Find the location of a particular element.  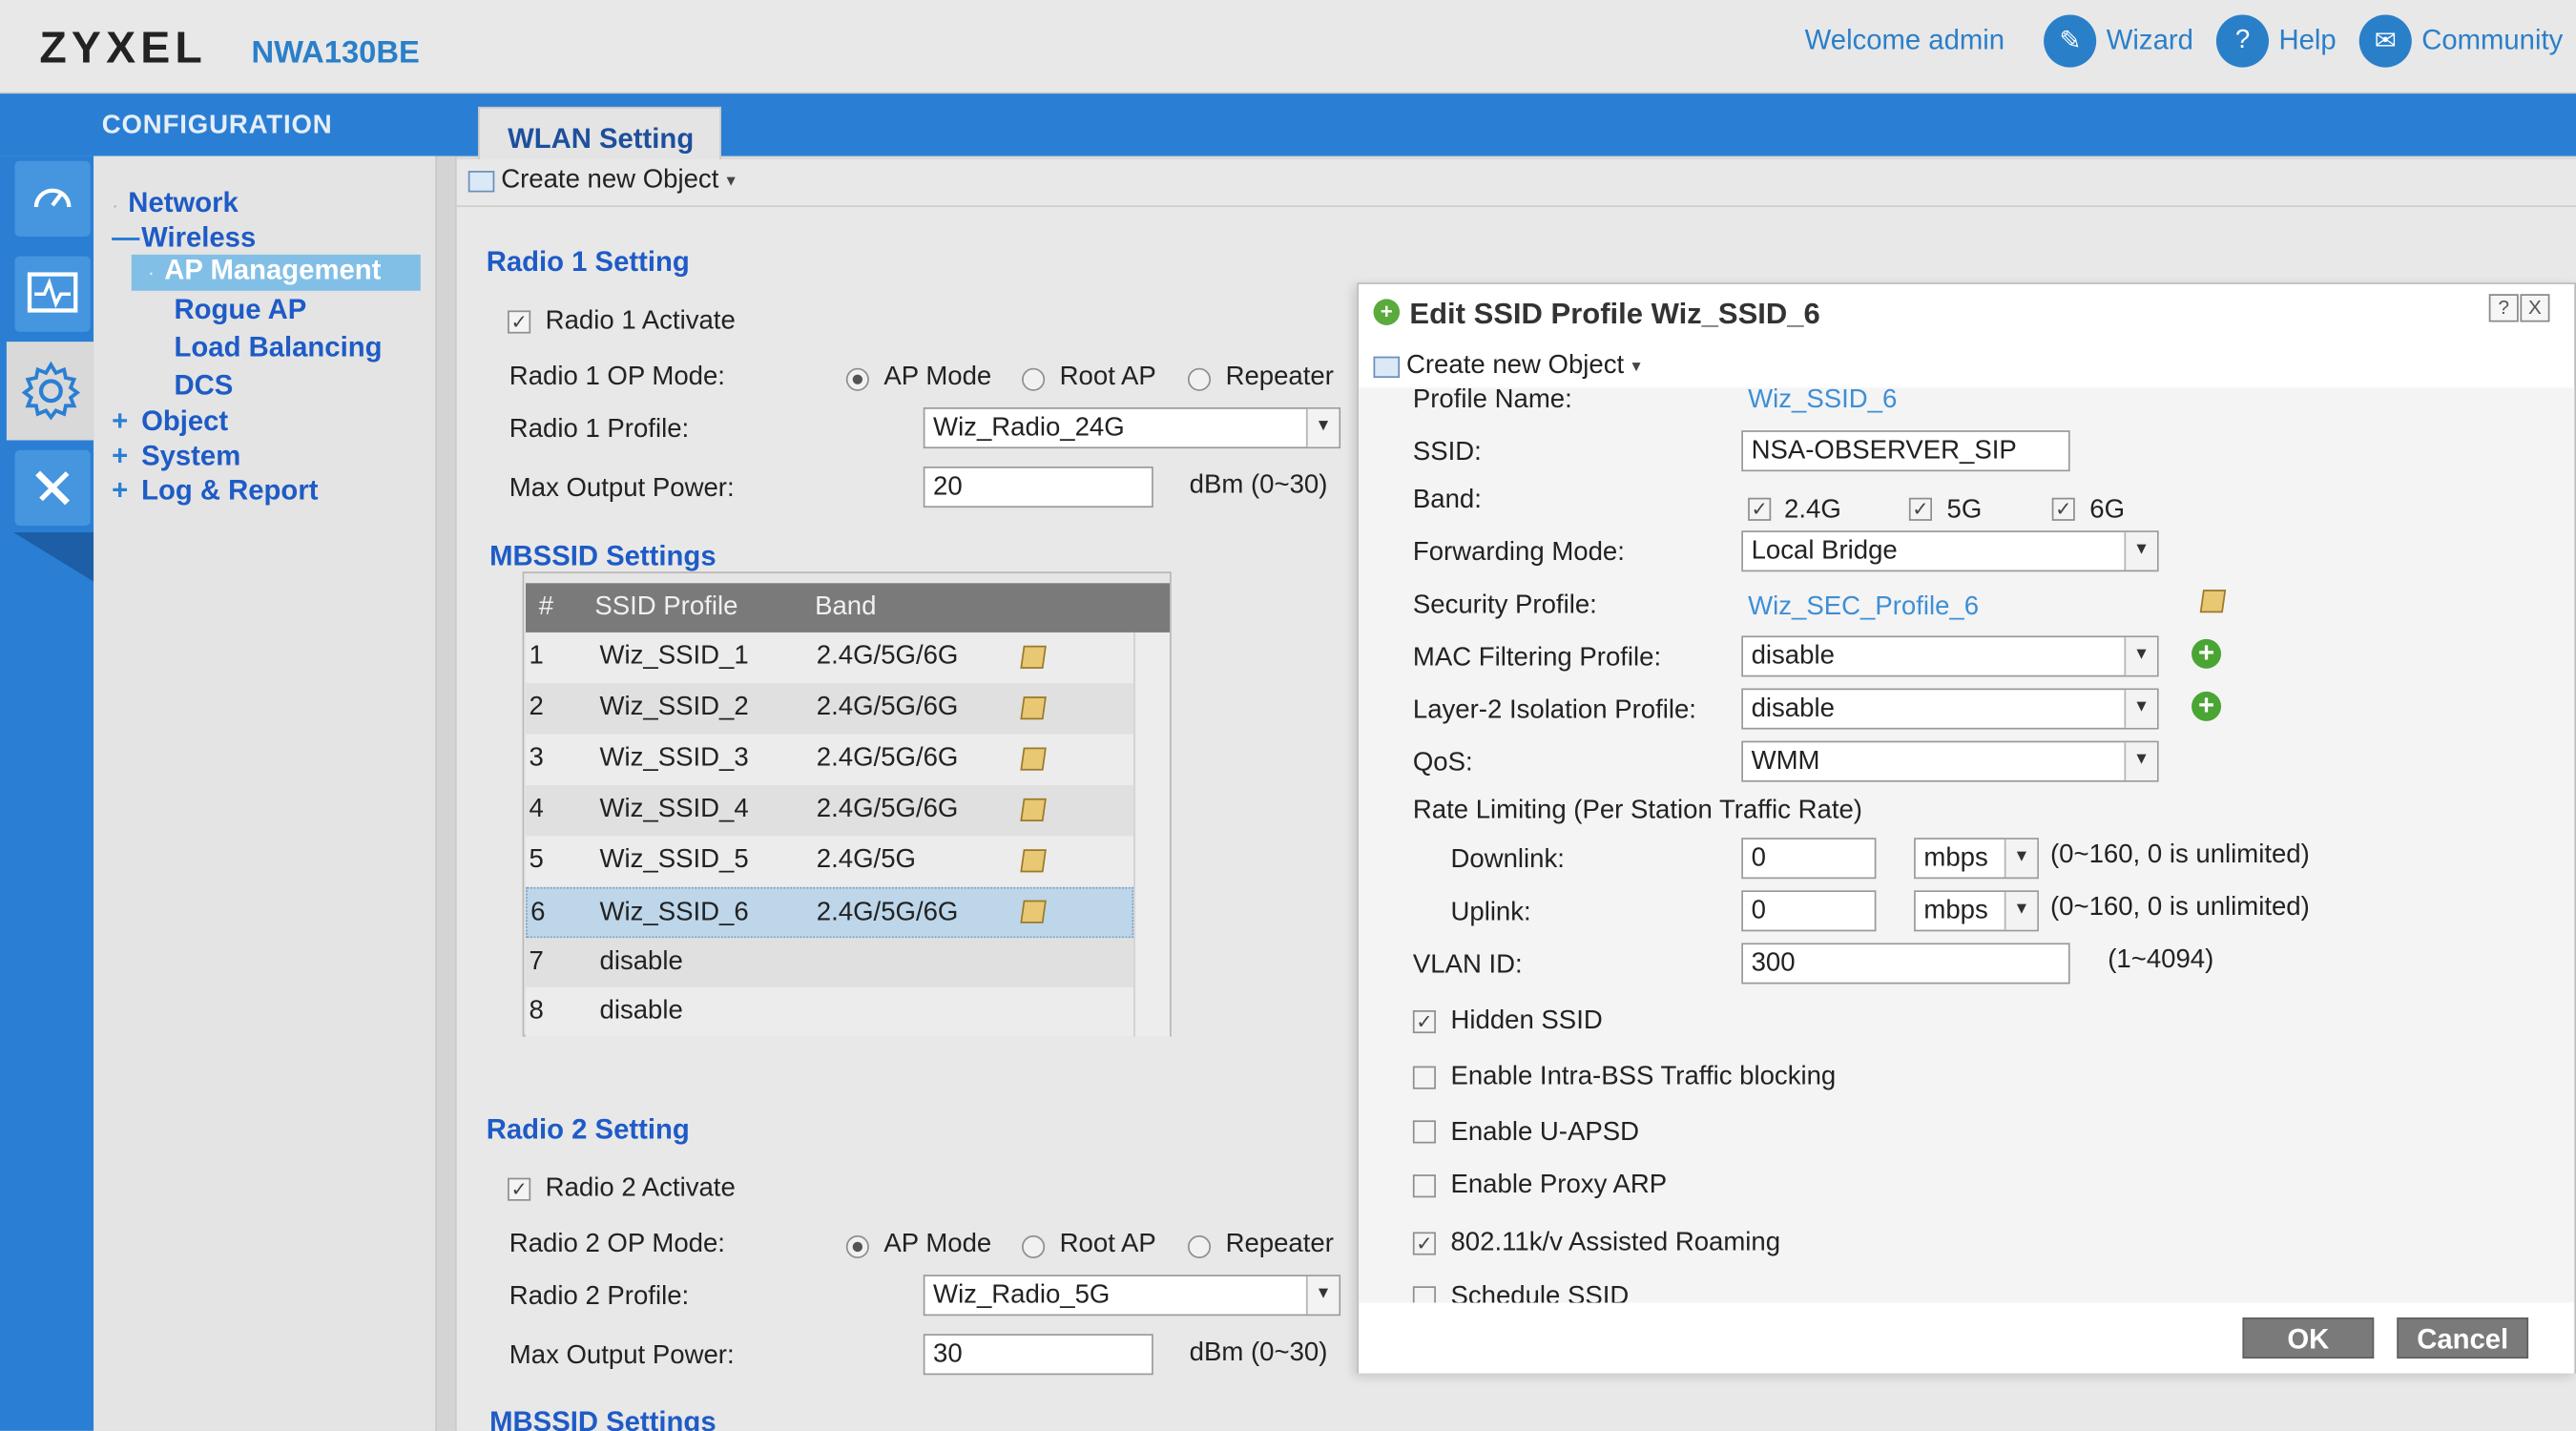

nav-load-balancing: Load Balancing is located at coordinates (279, 348).